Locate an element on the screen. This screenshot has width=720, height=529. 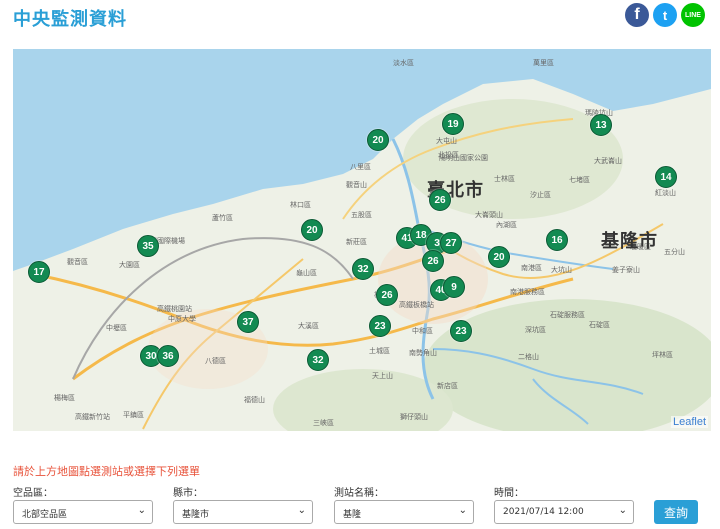
place-label: 福德山 is located at coordinates (254, 400).